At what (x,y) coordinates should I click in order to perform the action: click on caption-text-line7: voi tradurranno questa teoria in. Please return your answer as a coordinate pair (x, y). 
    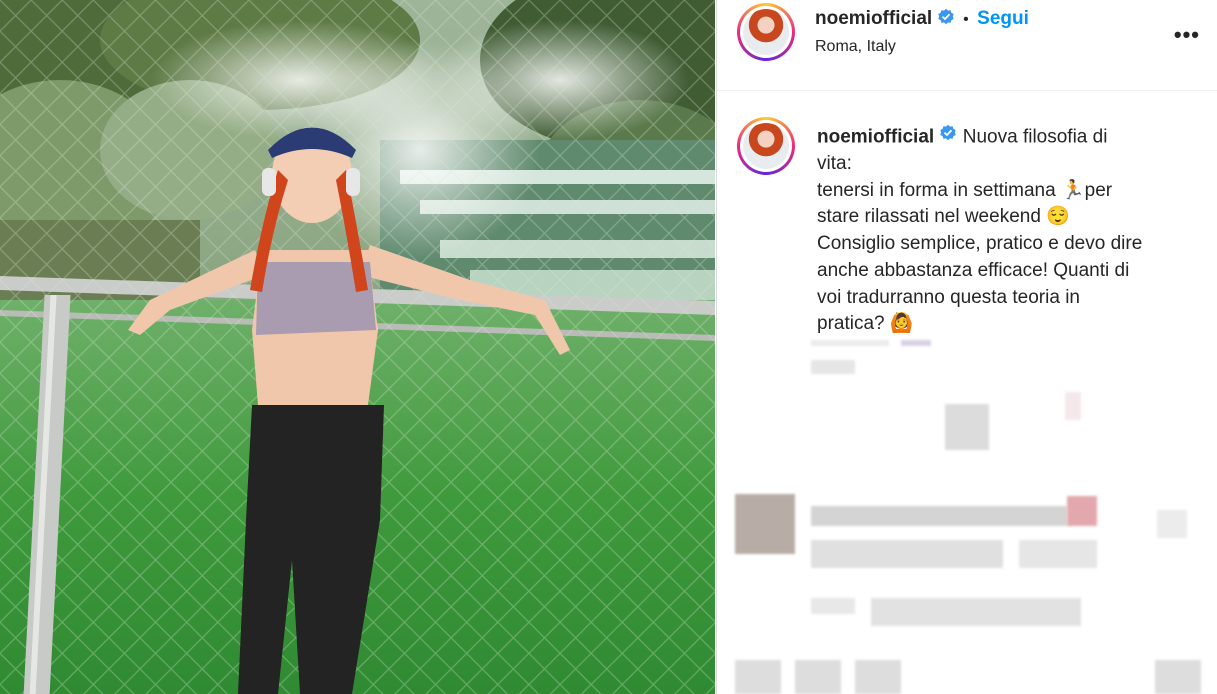
    Looking at the image, I should click on (948, 297).